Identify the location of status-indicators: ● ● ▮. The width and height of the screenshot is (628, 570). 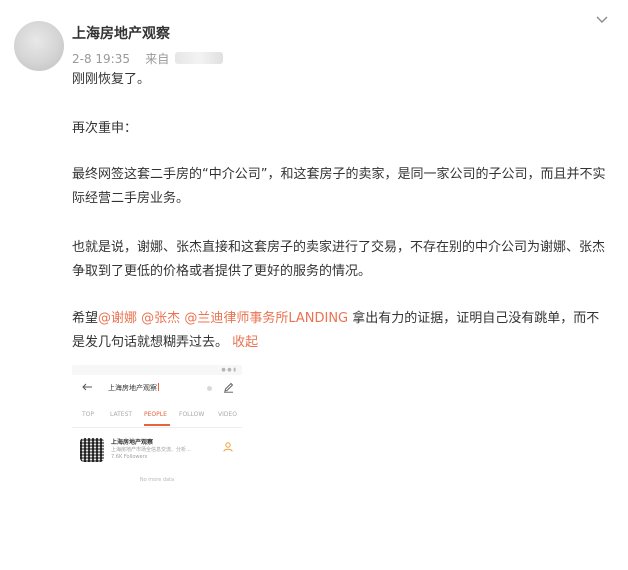
(228, 370).